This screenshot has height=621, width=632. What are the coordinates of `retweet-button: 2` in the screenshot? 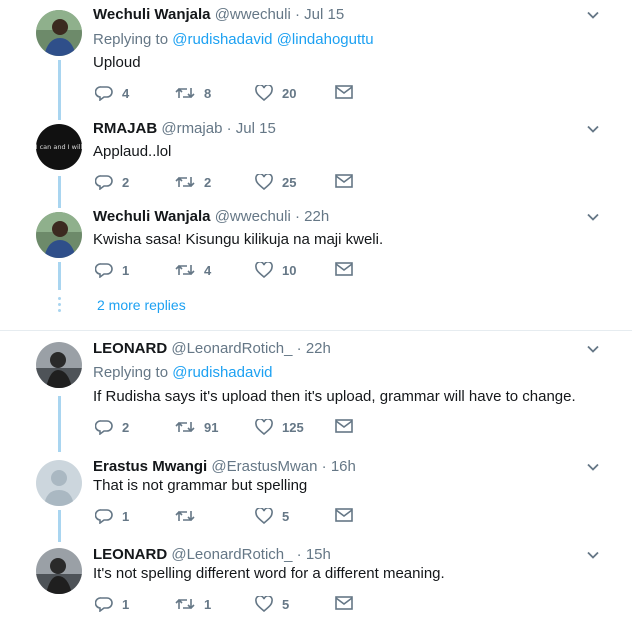 It's located at (193, 182).